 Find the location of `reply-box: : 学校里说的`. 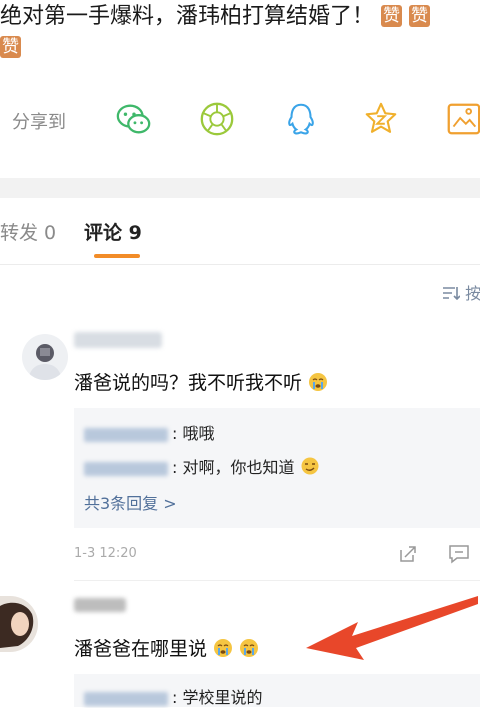

reply-box: : 学校里说的 is located at coordinates (277, 690).